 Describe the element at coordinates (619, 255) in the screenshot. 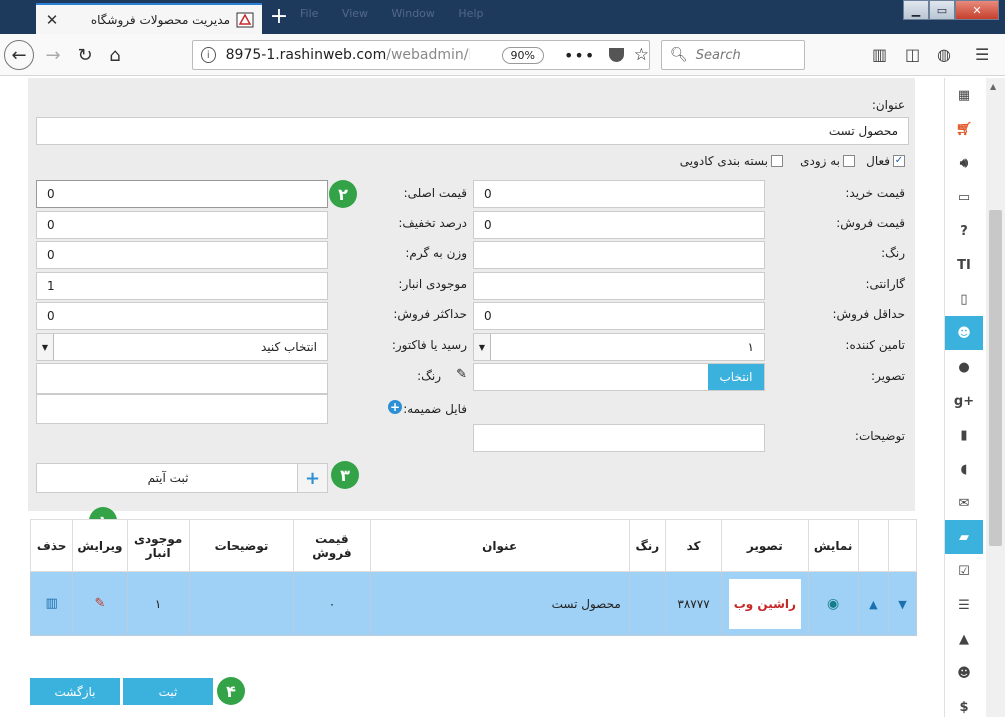

I see `color-input` at that location.